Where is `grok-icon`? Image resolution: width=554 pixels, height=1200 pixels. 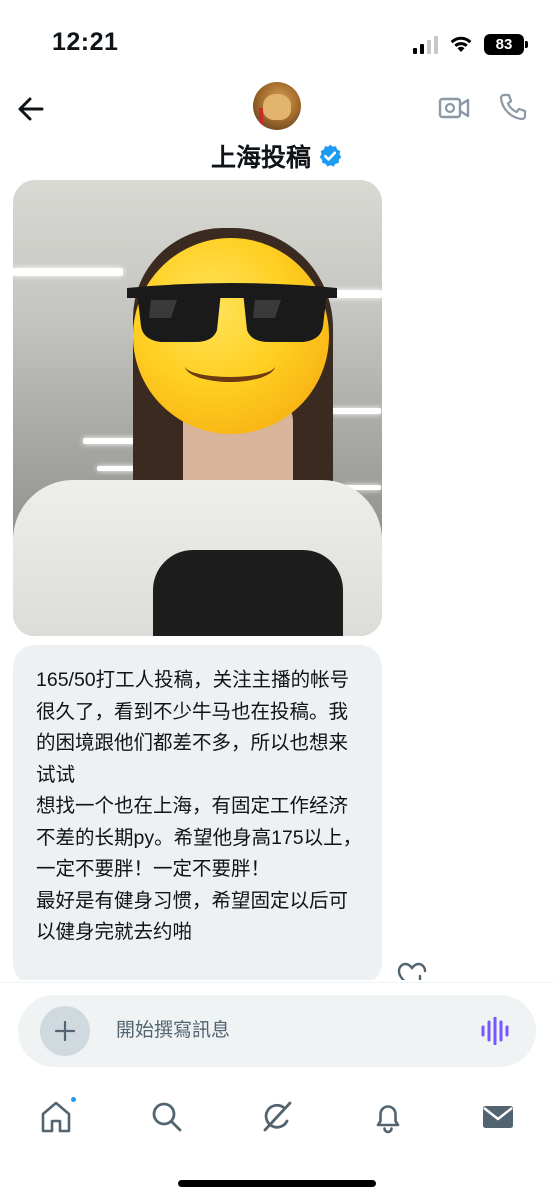
grok-icon is located at coordinates (277, 1116).